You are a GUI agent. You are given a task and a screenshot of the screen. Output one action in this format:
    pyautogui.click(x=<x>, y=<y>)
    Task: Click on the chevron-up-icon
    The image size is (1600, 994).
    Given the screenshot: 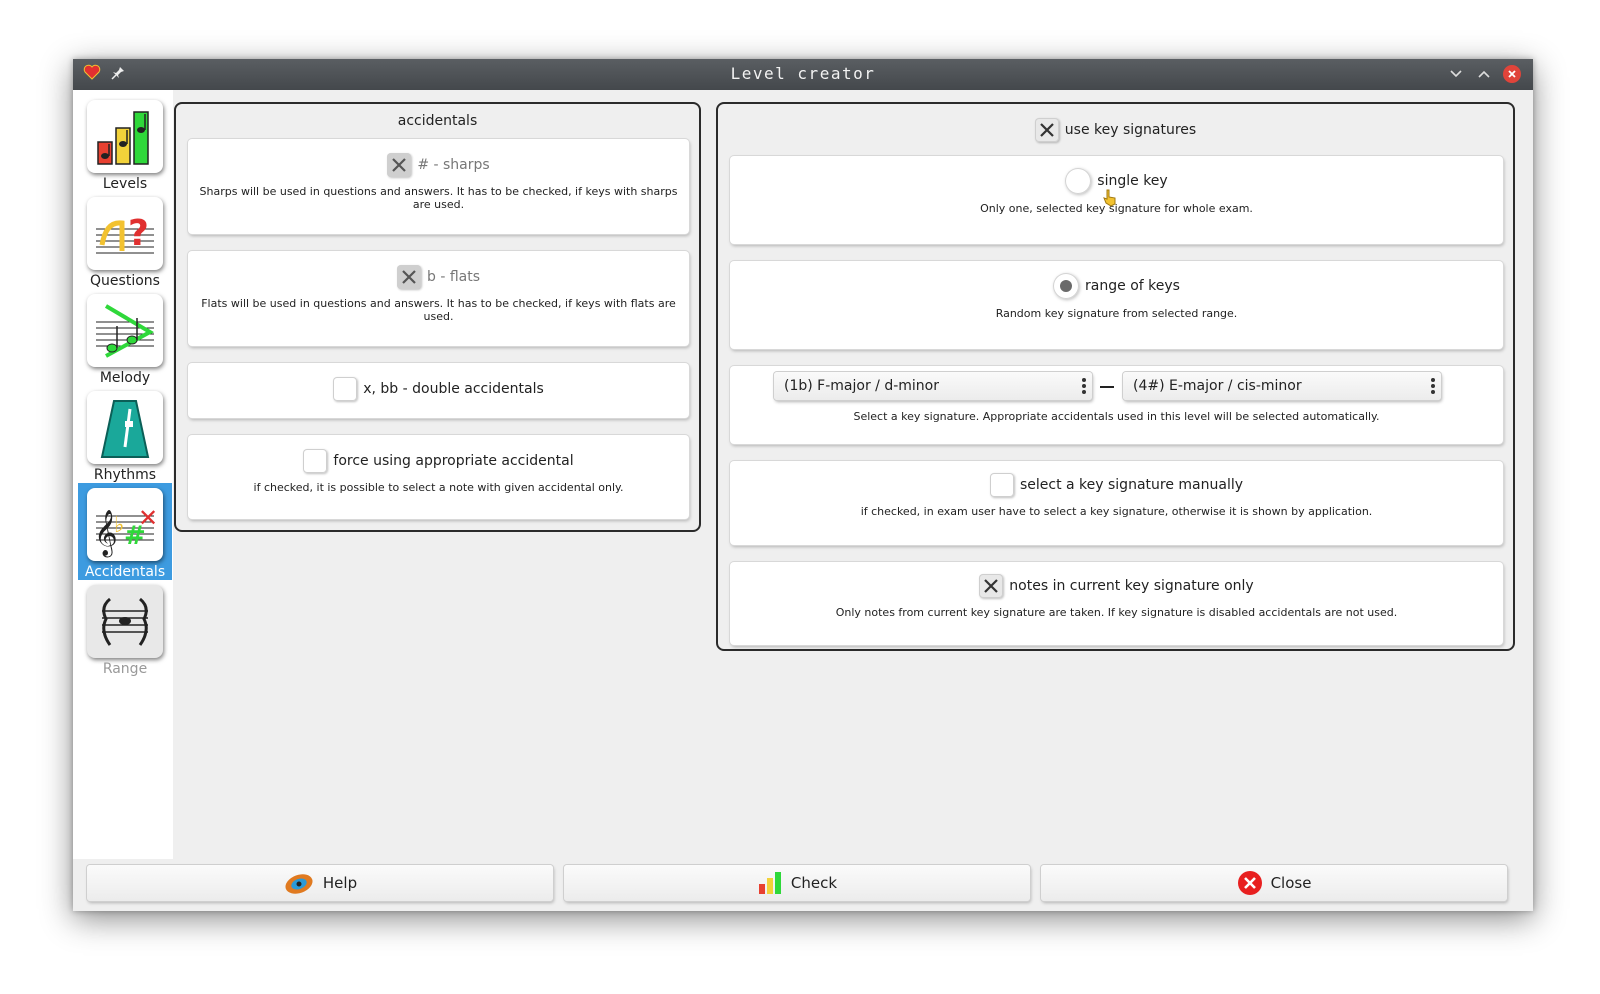 What is the action you would take?
    pyautogui.click(x=1484, y=74)
    